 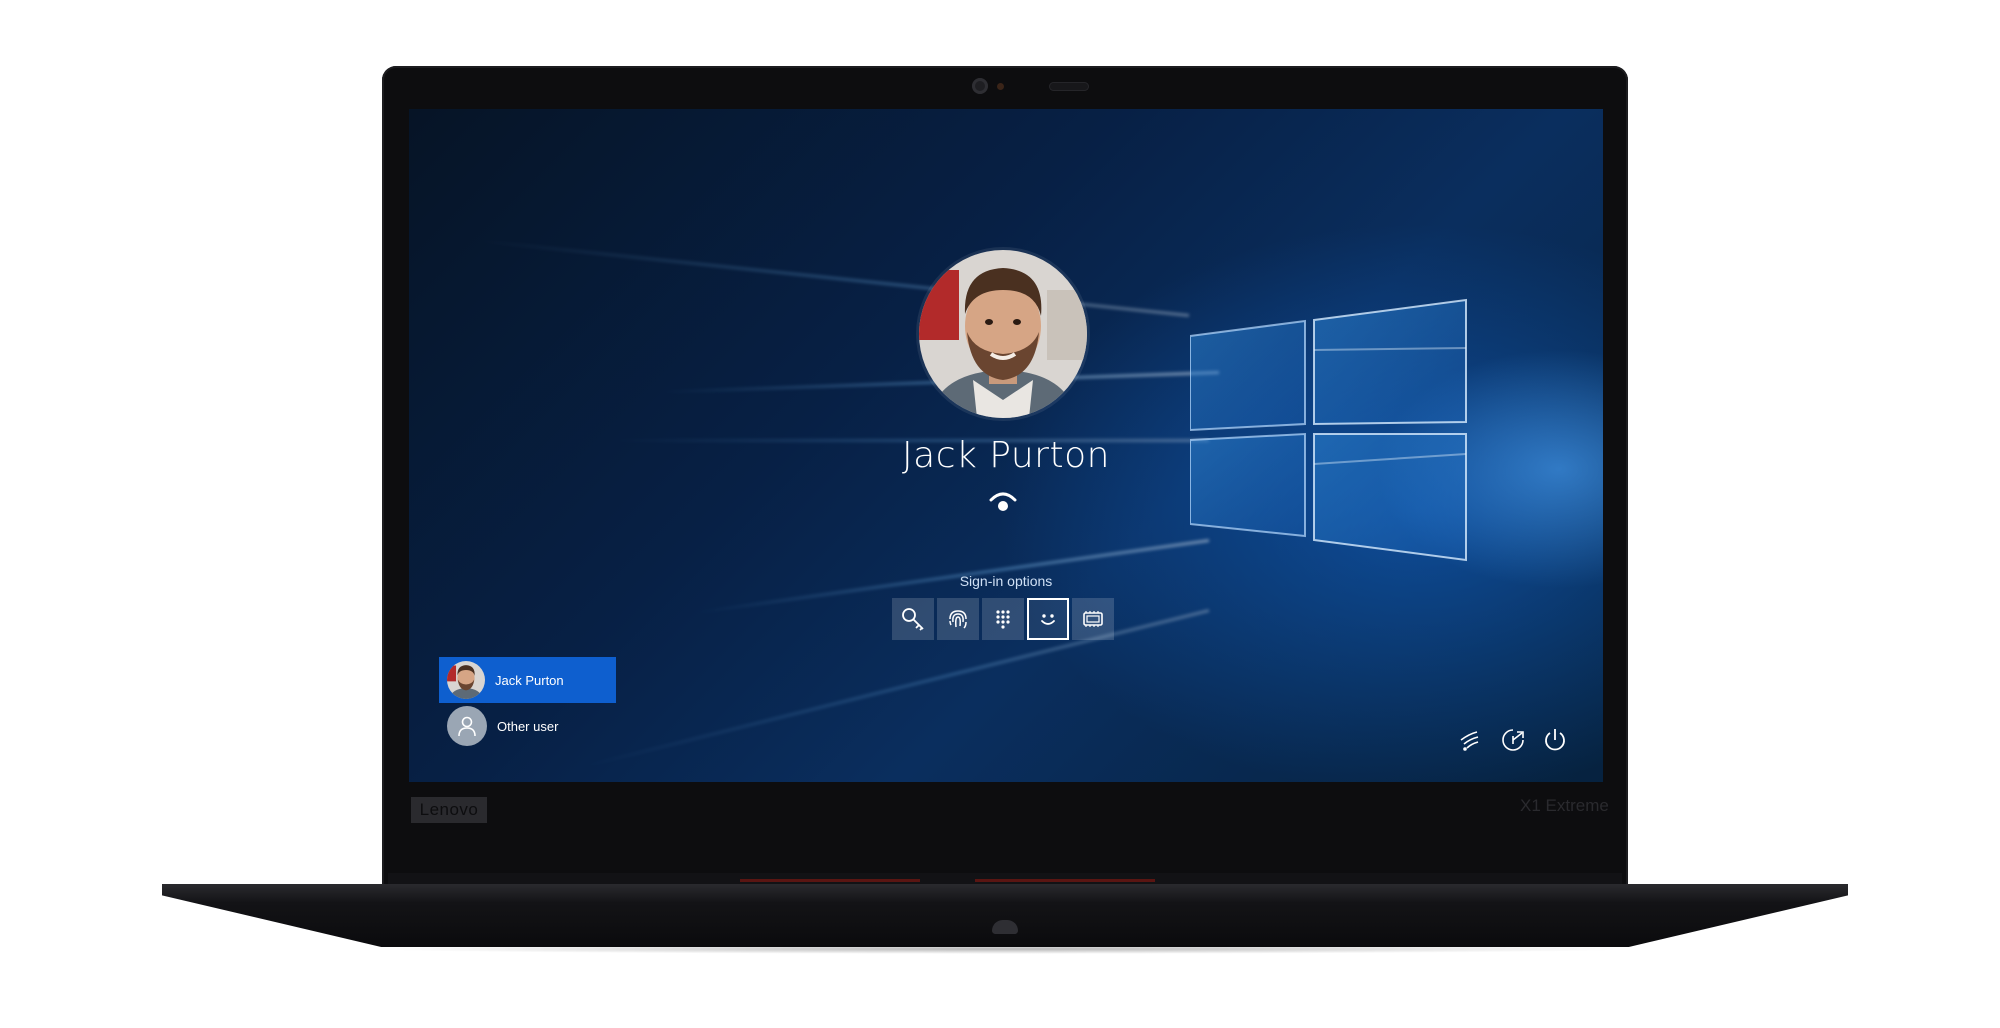 What do you see at coordinates (1005, 927) in the screenshot?
I see `lid-notch` at bounding box center [1005, 927].